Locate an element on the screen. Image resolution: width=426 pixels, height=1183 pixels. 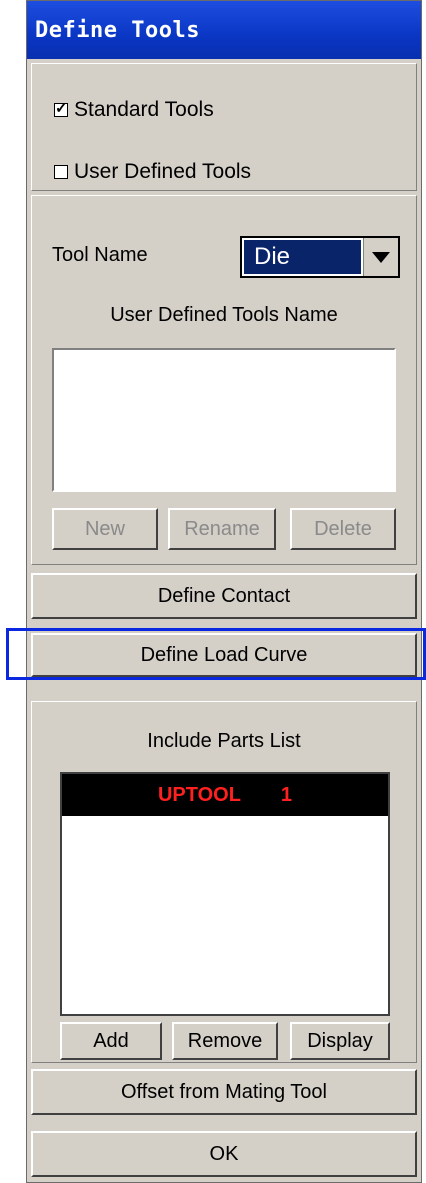
add-part-button: Add is located at coordinates (111, 1041).